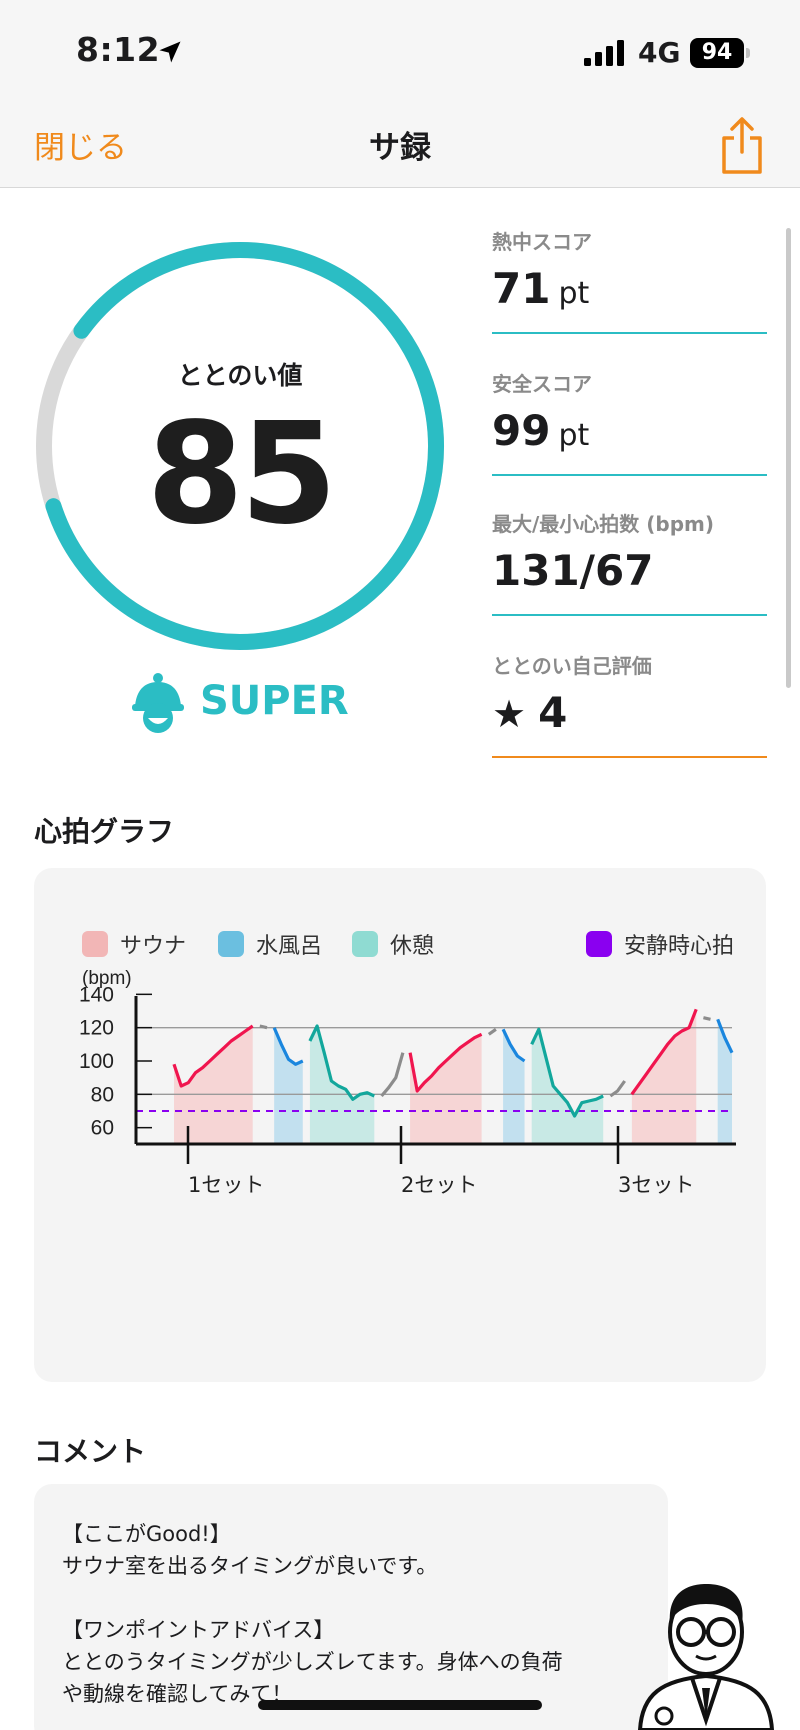  I want to click on comment-section-title: コメント, so click(90, 1451).